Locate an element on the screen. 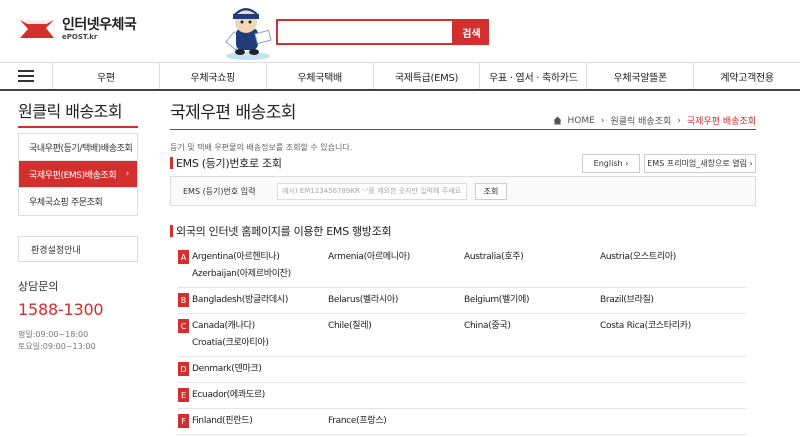  country-link: Croatia(크로아티아) is located at coordinates (260, 343).